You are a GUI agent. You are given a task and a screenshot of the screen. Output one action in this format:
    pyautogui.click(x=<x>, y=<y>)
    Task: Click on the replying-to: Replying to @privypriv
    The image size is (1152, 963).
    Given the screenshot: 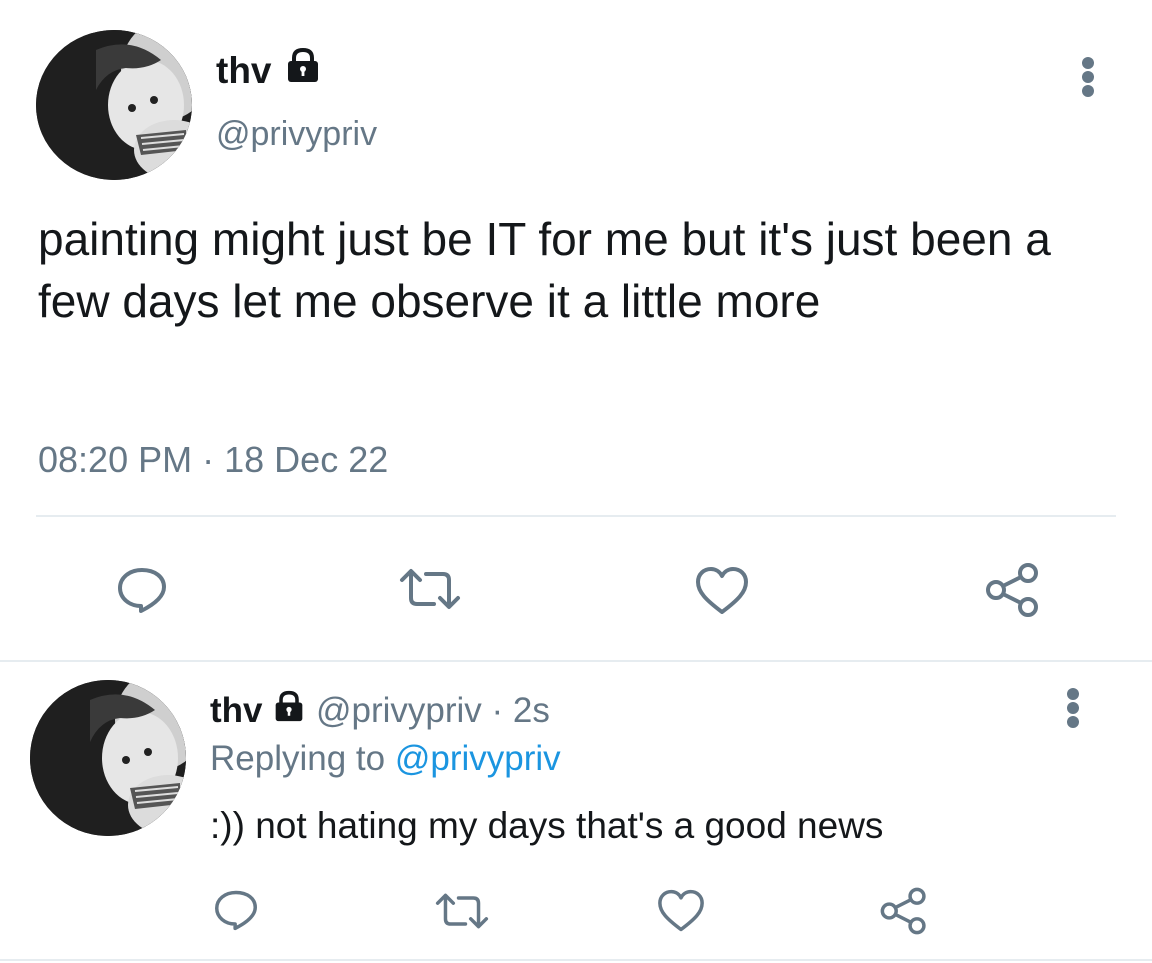 What is the action you would take?
    pyautogui.click(x=385, y=759)
    